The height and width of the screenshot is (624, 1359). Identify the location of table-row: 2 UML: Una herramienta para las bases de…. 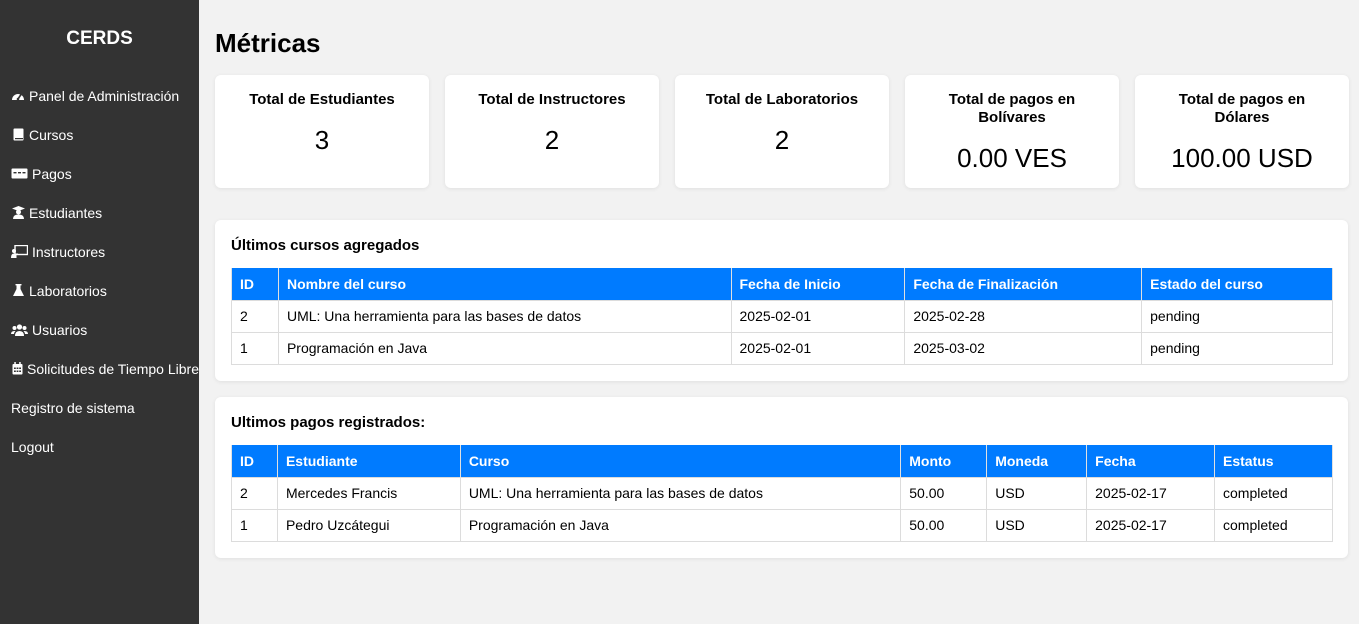
(782, 316).